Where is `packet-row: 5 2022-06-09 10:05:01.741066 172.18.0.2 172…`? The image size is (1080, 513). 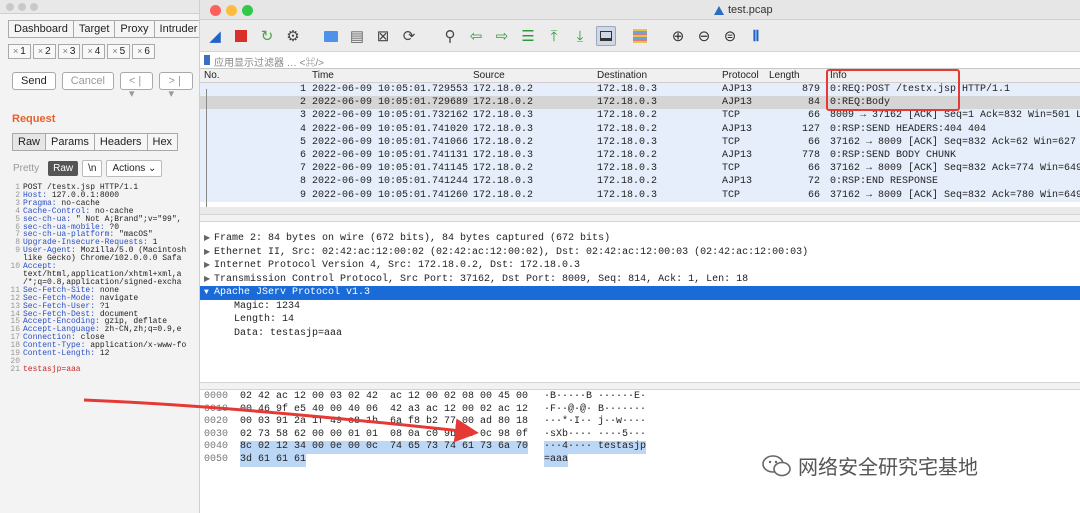 packet-row: 5 2022-06-09 10:05:01.741066 172.18.0.2 172… is located at coordinates (640, 142).